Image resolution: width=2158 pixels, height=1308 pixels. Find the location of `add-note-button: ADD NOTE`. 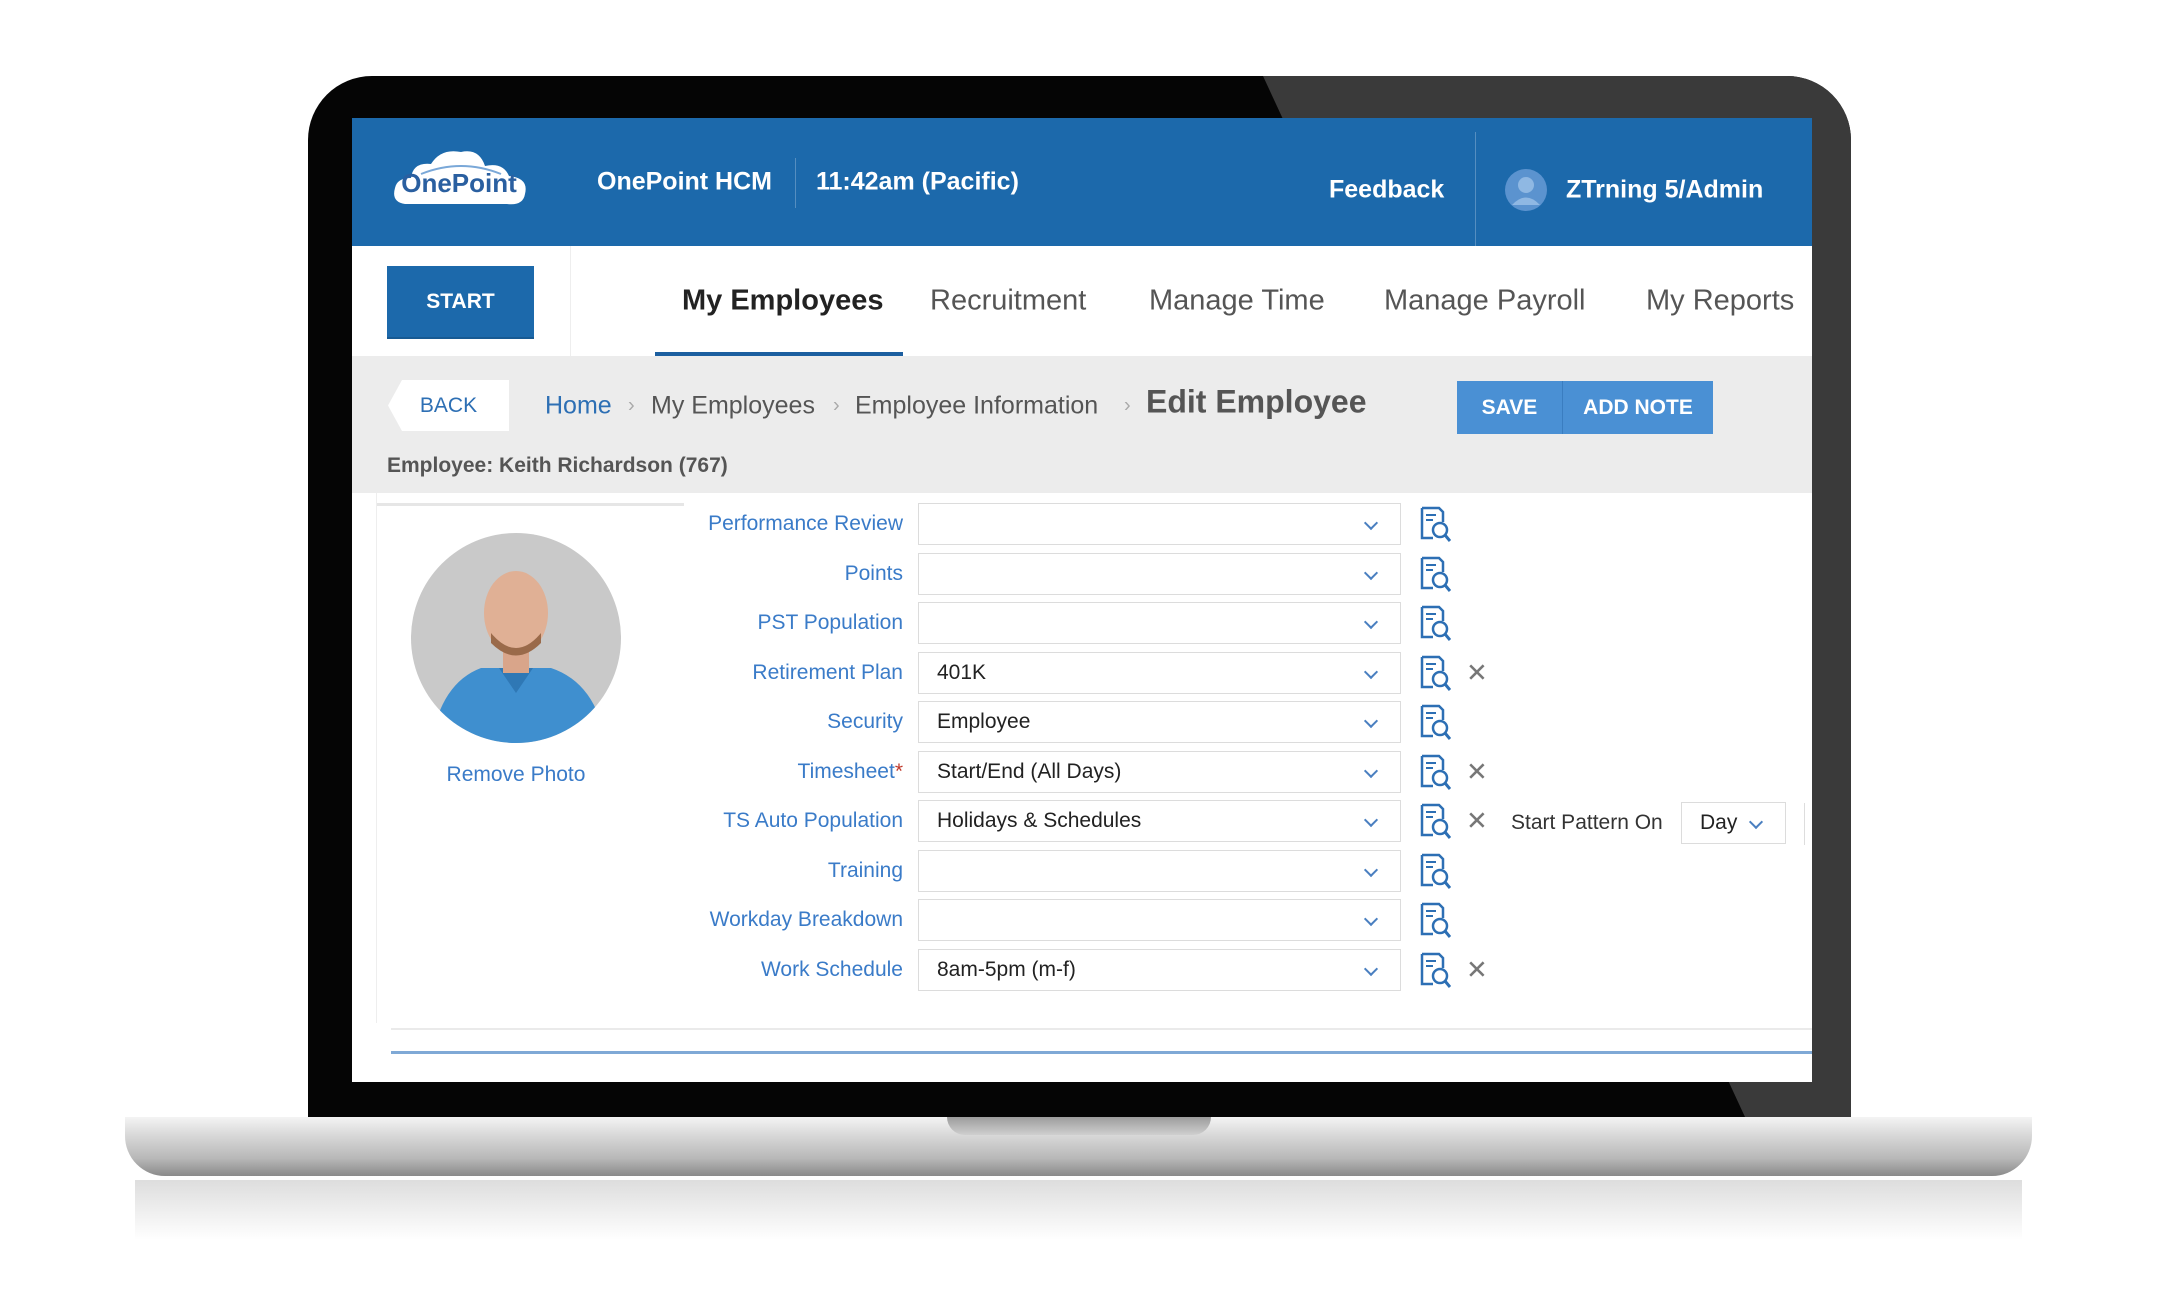

add-note-button: ADD NOTE is located at coordinates (1638, 407).